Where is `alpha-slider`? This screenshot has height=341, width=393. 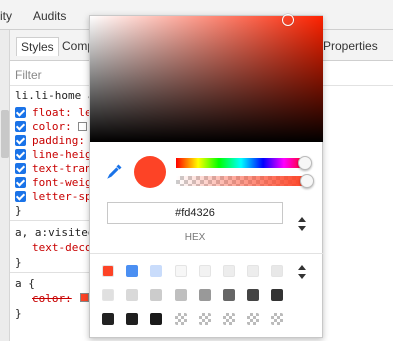 alpha-slider is located at coordinates (241, 181).